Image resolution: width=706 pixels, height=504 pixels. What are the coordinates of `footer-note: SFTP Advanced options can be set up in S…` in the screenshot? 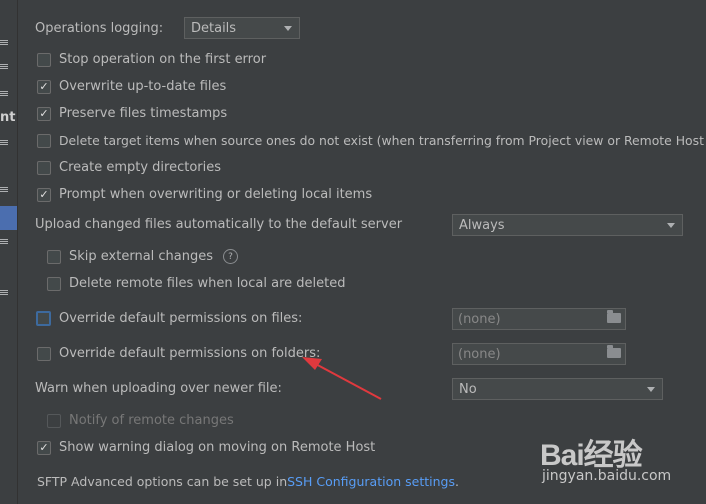 It's located at (248, 481).